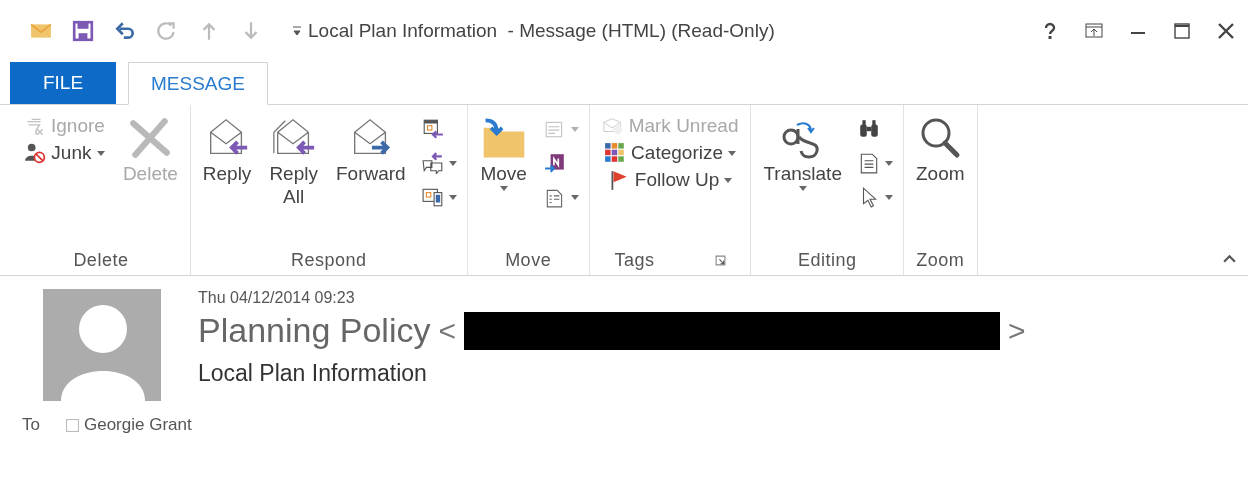 The width and height of the screenshot is (1248, 477). Describe the element at coordinates (940, 150) in the screenshot. I see `ribbon-button: Zoom` at that location.